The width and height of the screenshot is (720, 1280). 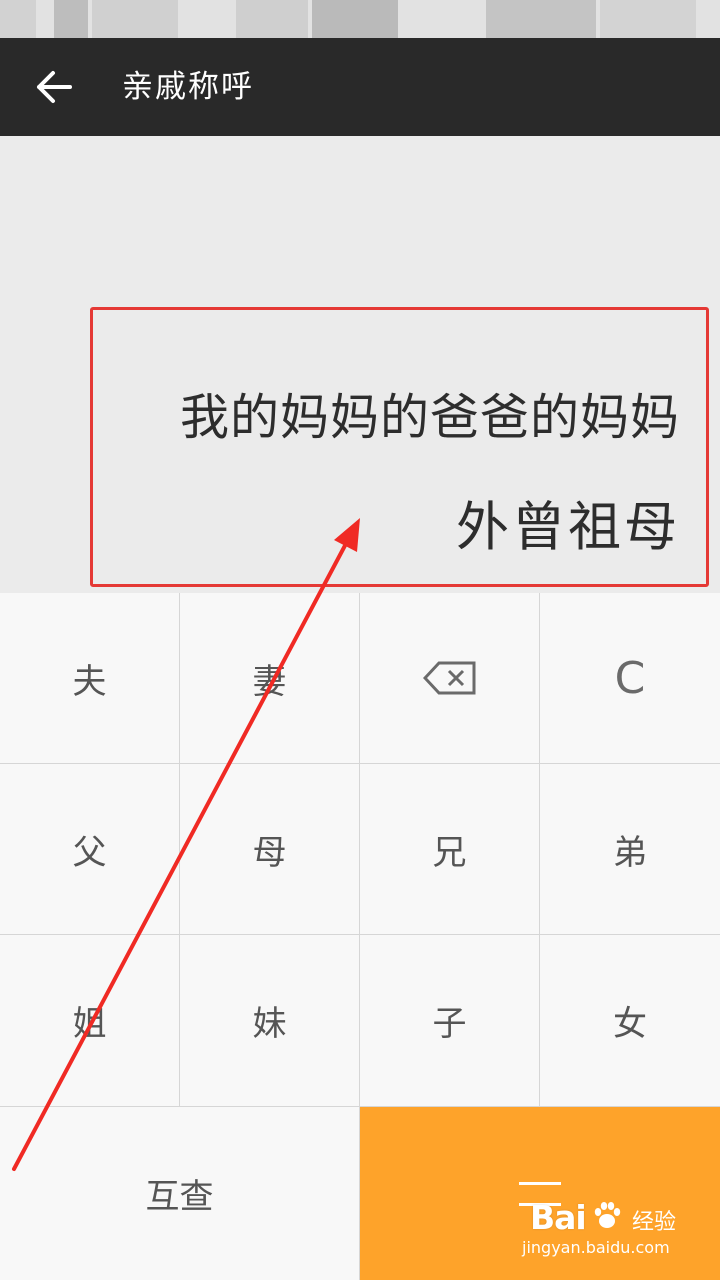 I want to click on equals-button, so click(x=540, y=1193).